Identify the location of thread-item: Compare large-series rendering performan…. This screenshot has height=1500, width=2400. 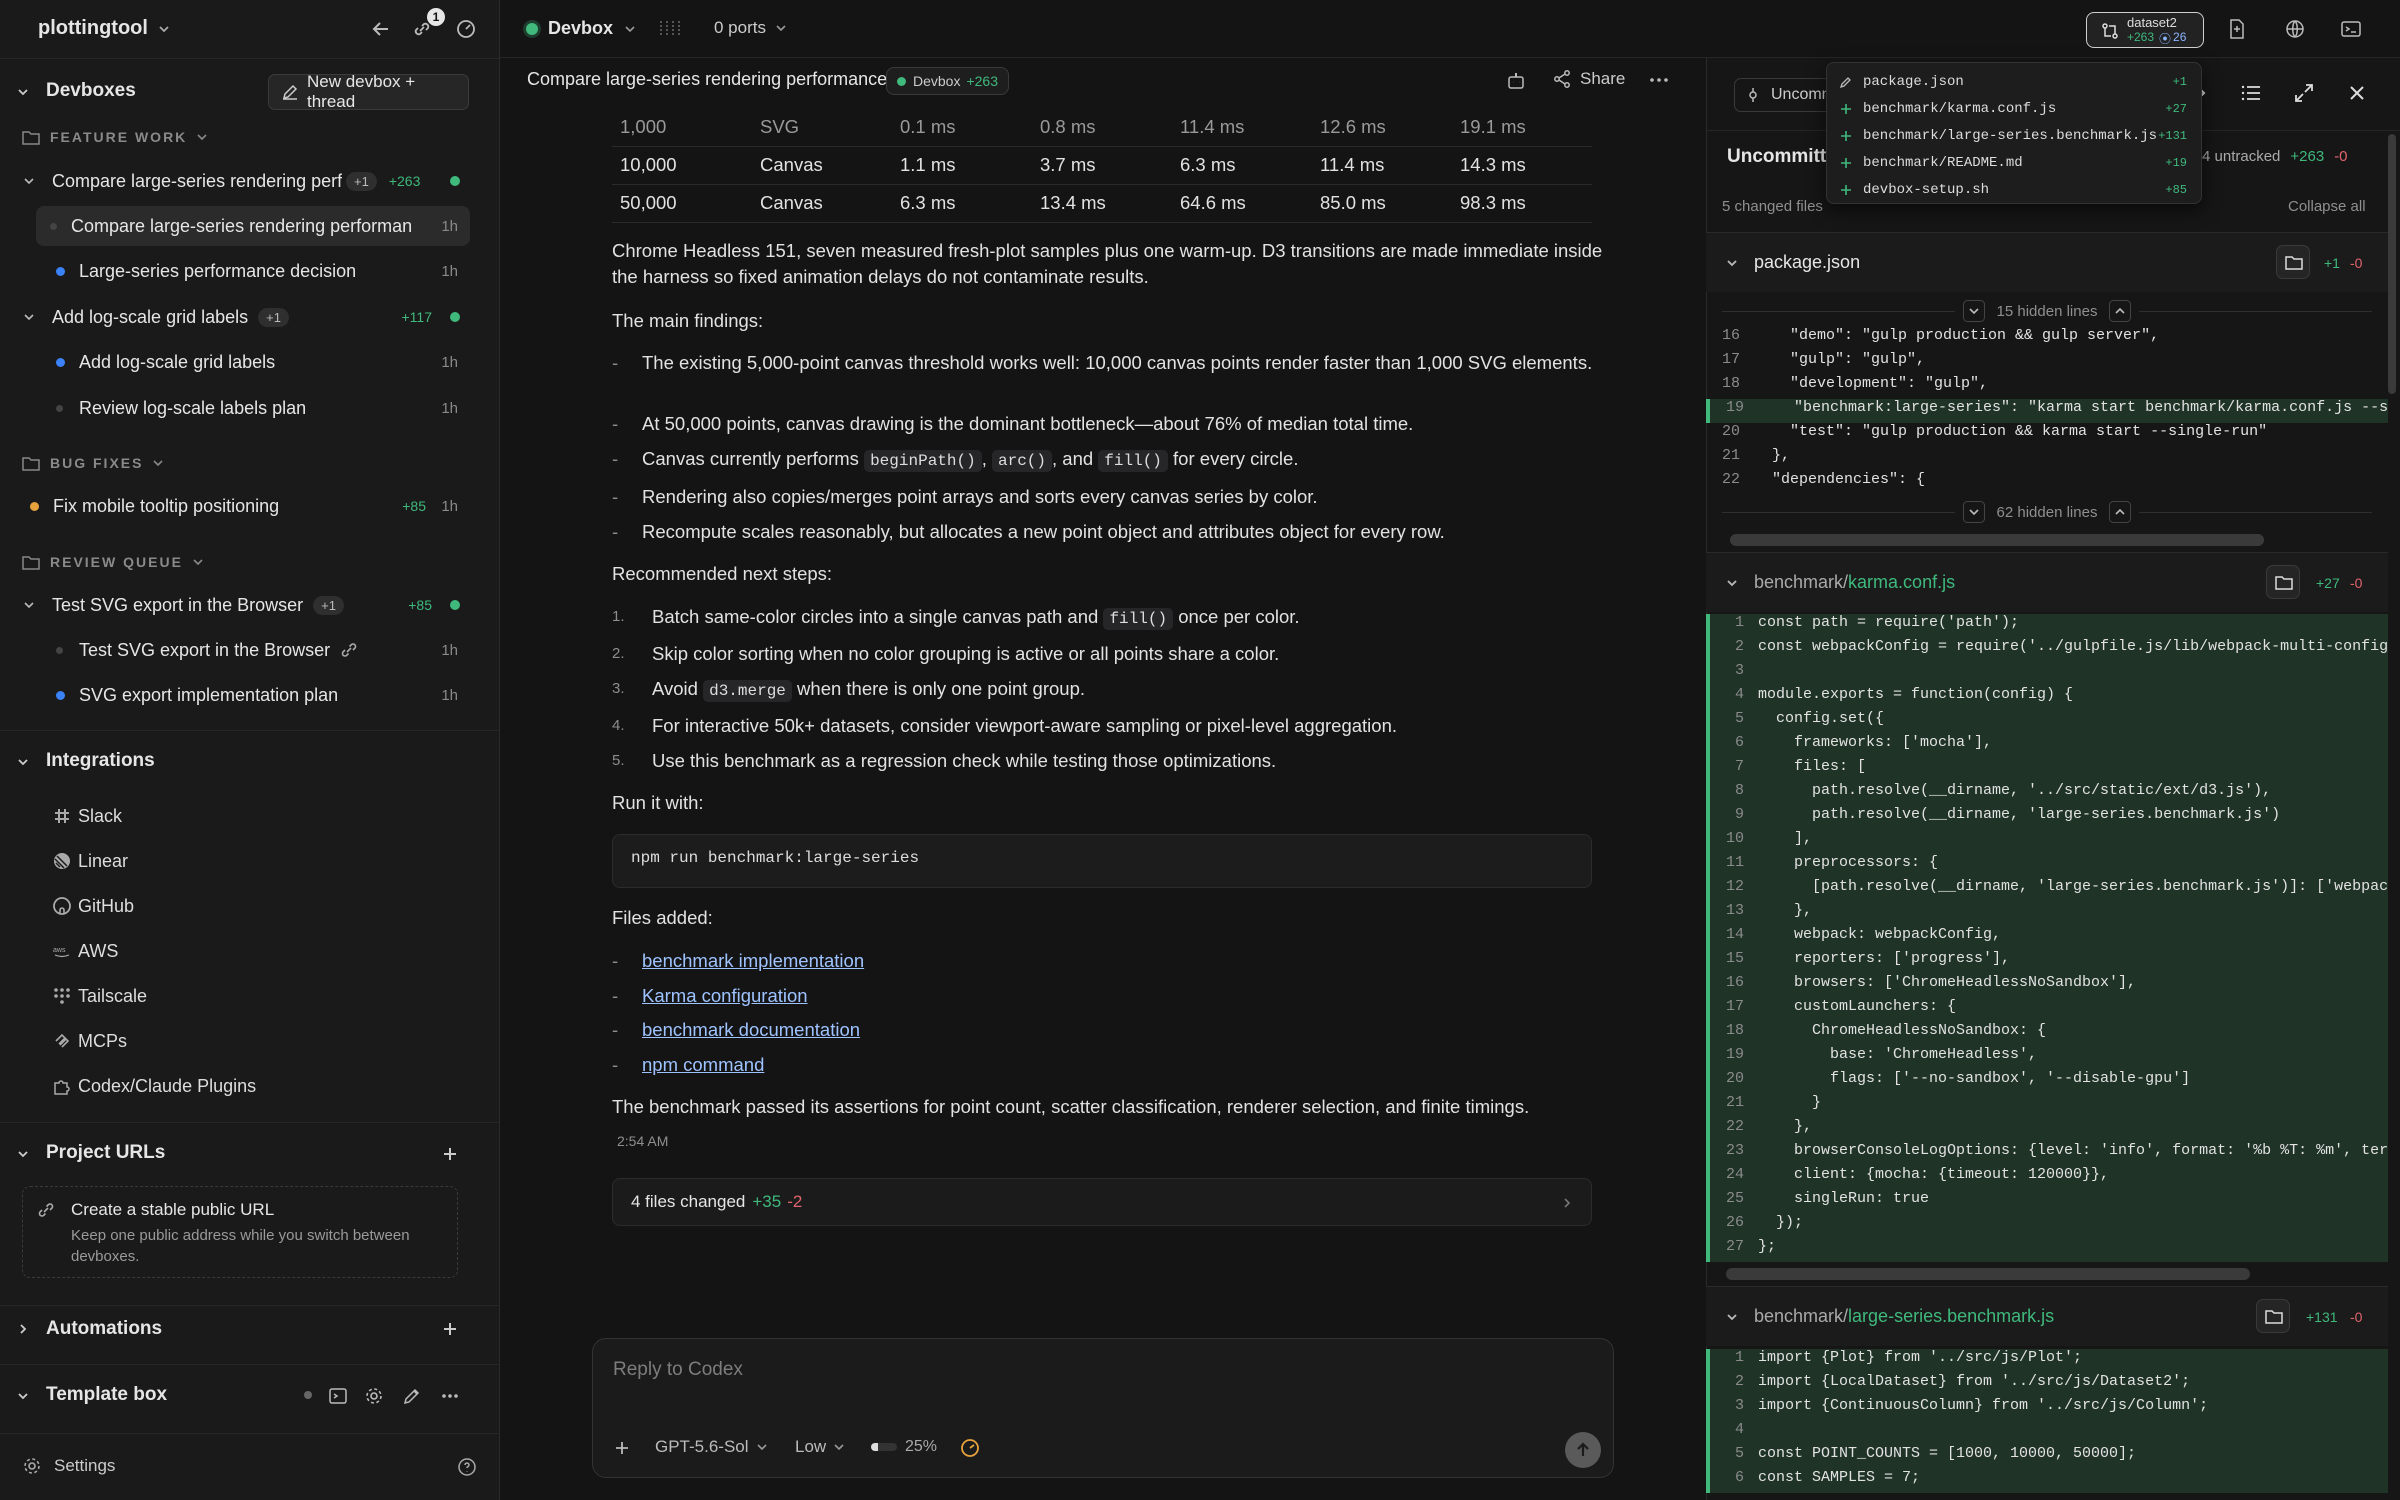
(253, 226).